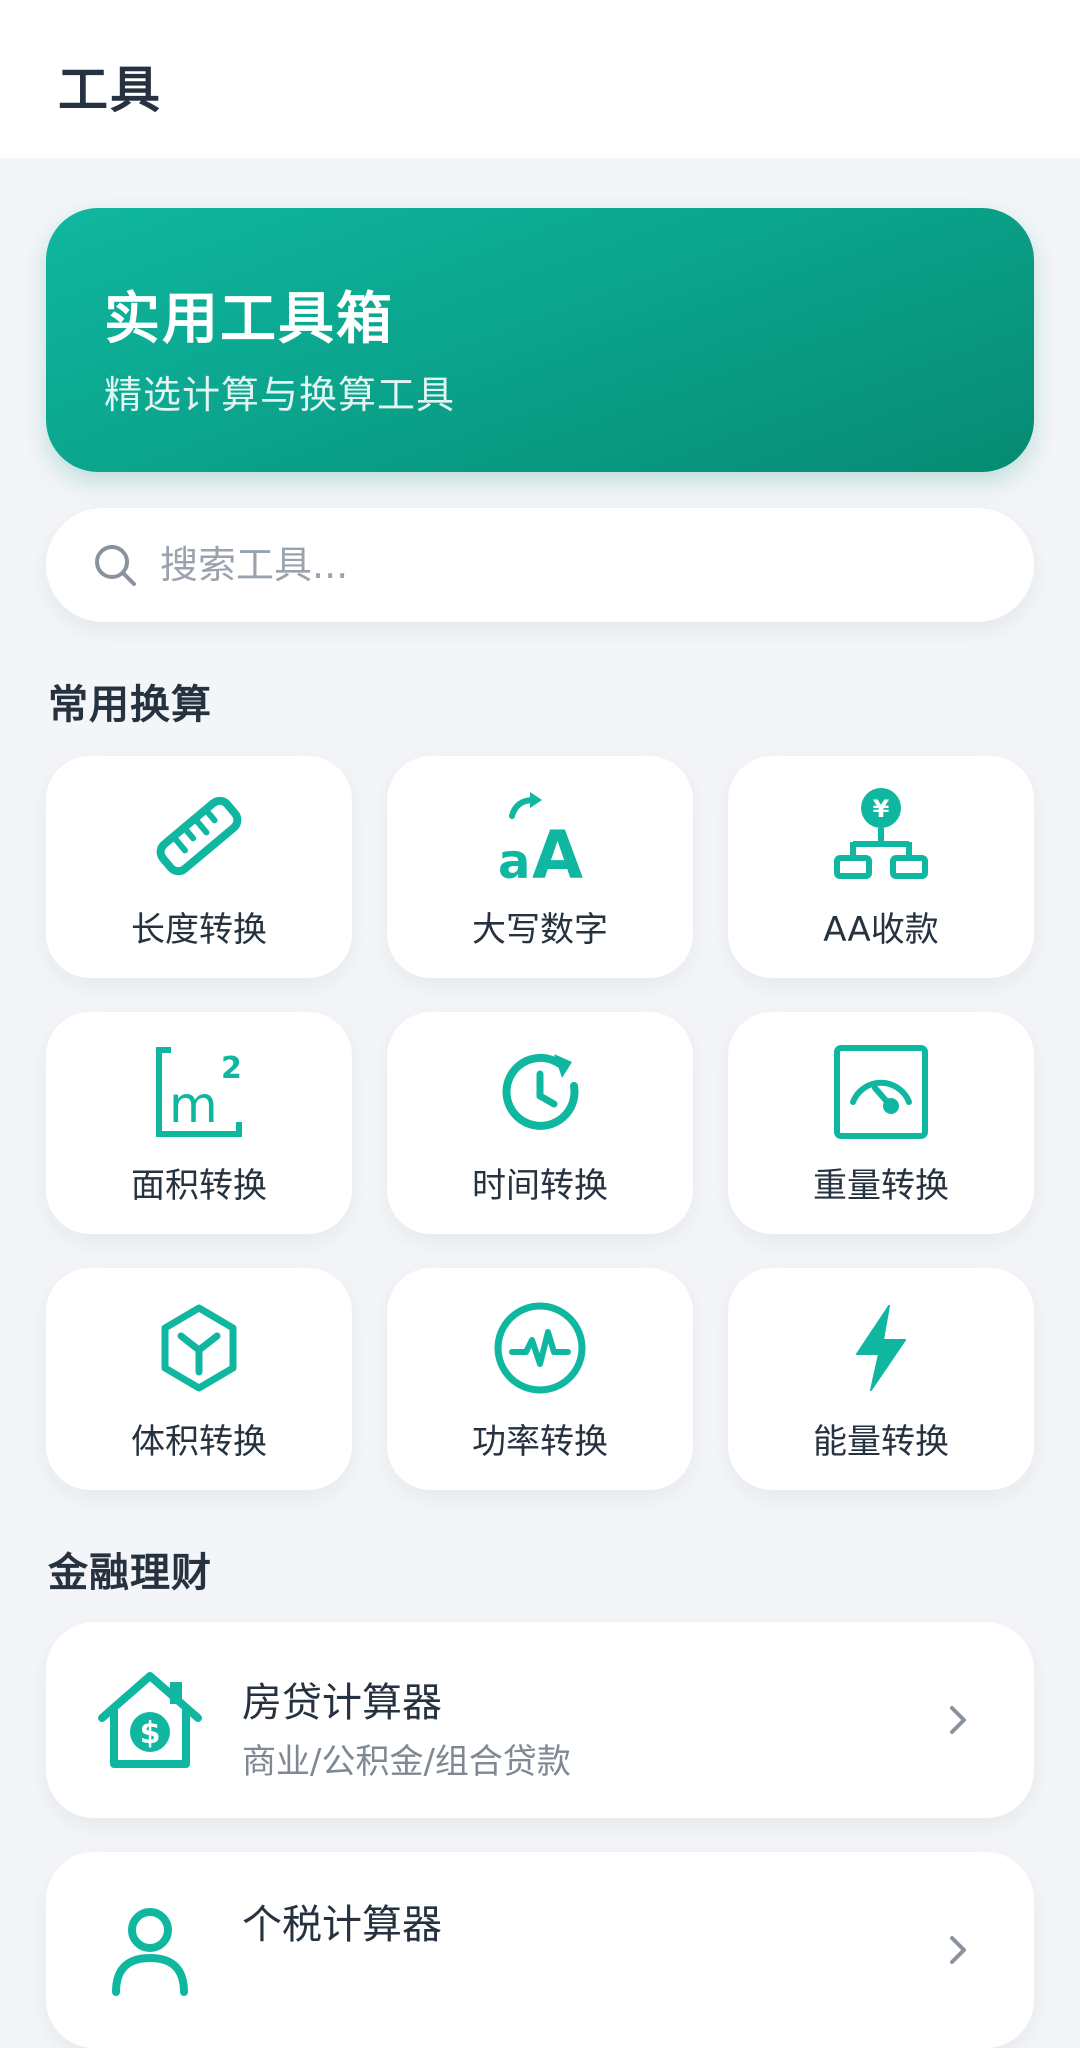 This screenshot has height=2048, width=1080. What do you see at coordinates (514, 860) in the screenshot?
I see `svg-text: a` at bounding box center [514, 860].